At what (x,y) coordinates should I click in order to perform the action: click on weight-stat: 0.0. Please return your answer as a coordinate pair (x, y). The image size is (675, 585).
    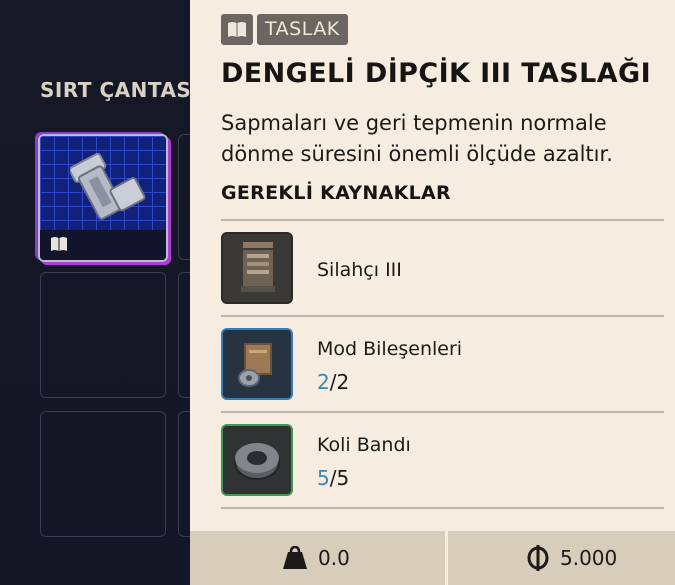
    Looking at the image, I should click on (316, 558).